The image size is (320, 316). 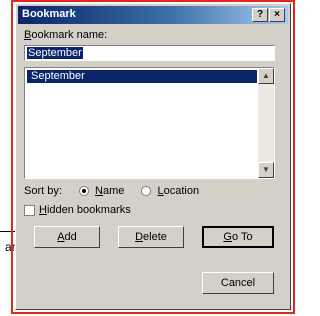 I want to click on help-icon: ?, so click(x=260, y=15).